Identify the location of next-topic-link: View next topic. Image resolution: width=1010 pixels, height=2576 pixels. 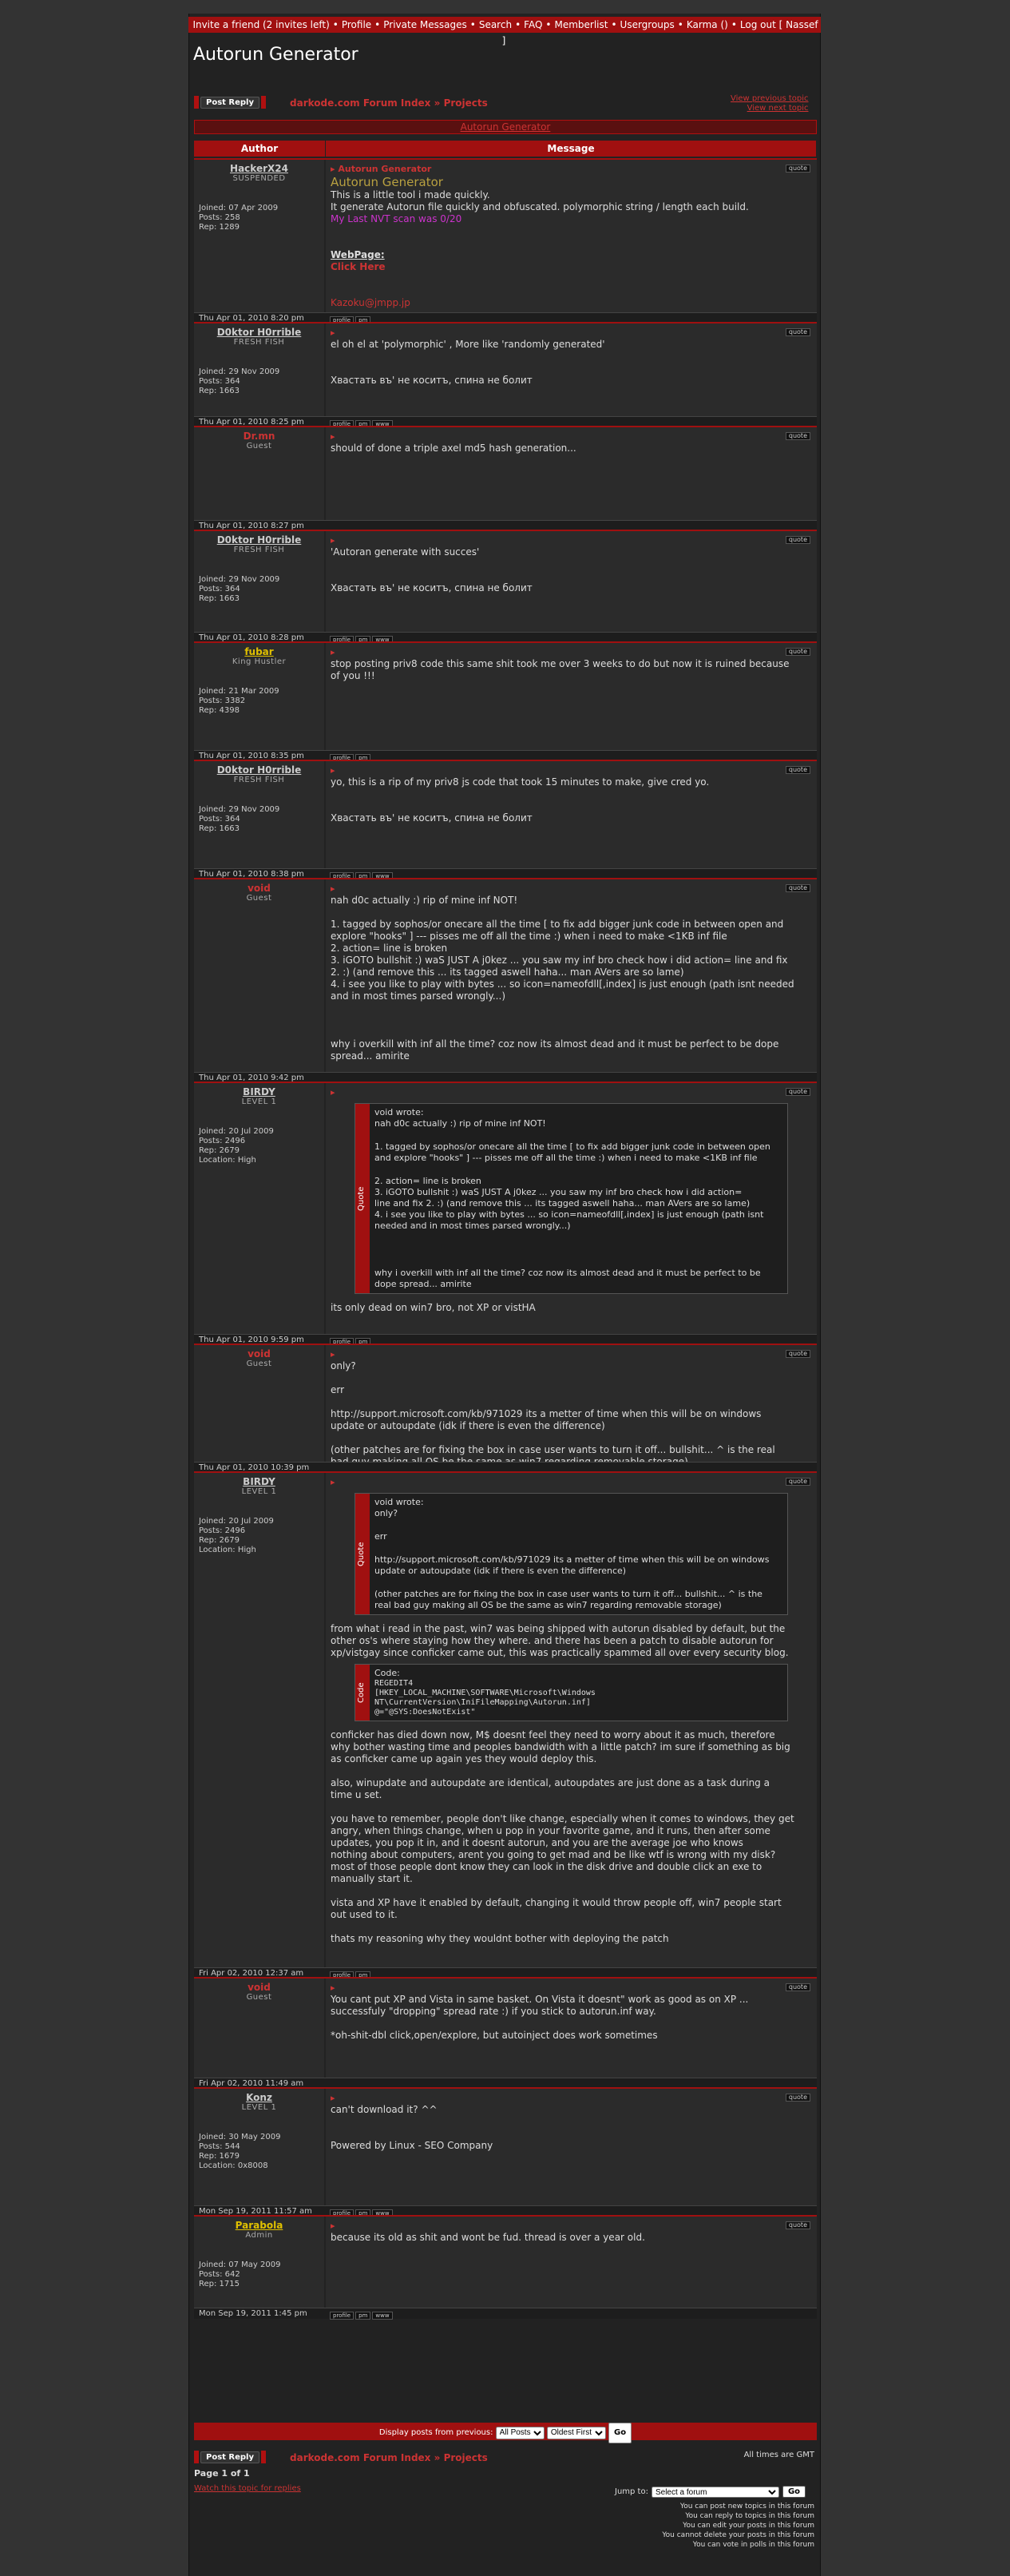
(778, 108).